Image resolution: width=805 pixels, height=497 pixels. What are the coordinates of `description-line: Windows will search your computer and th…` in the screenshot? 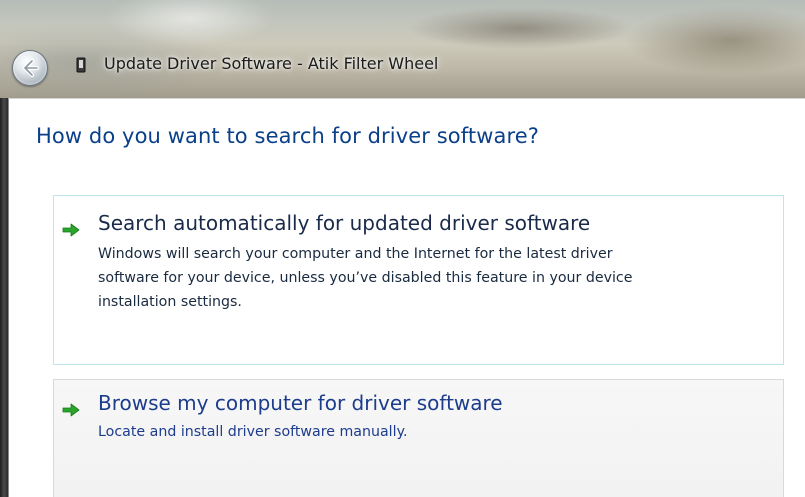 It's located at (355, 254).